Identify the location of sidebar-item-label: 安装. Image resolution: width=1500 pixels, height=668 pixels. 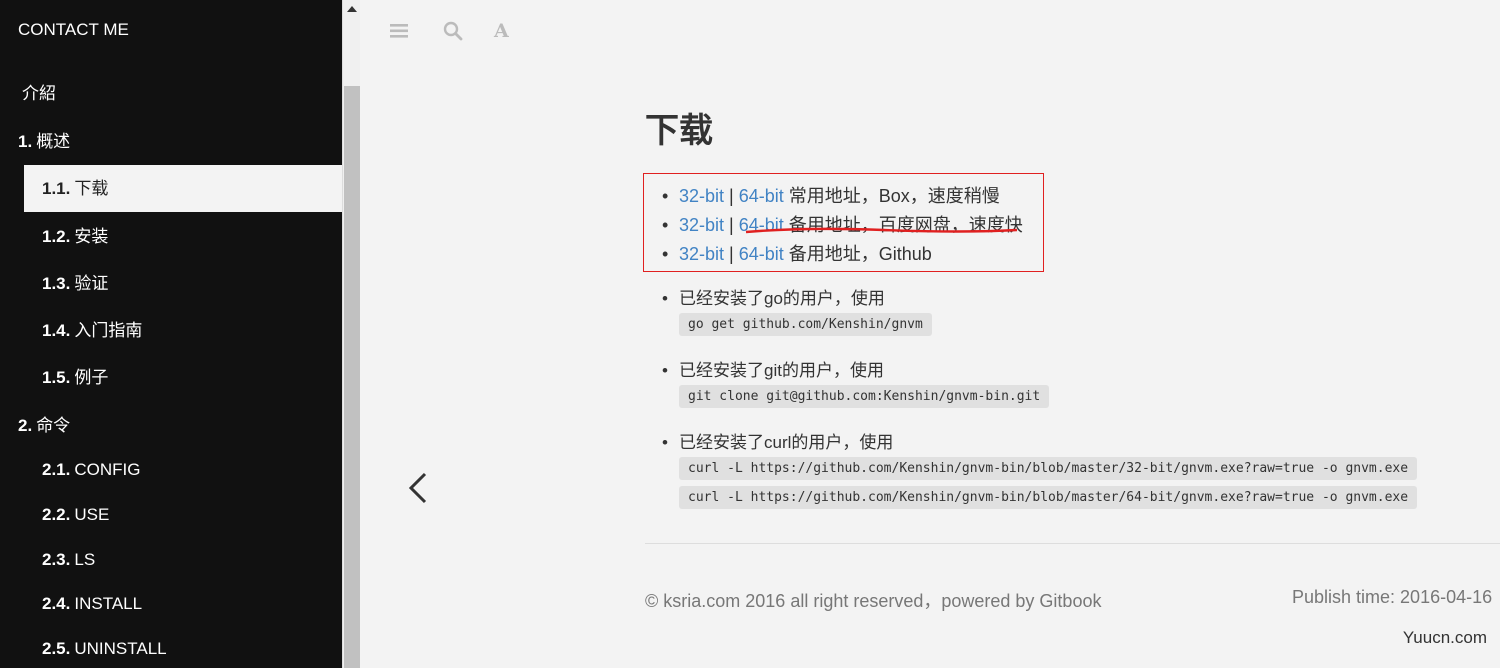
(91, 236).